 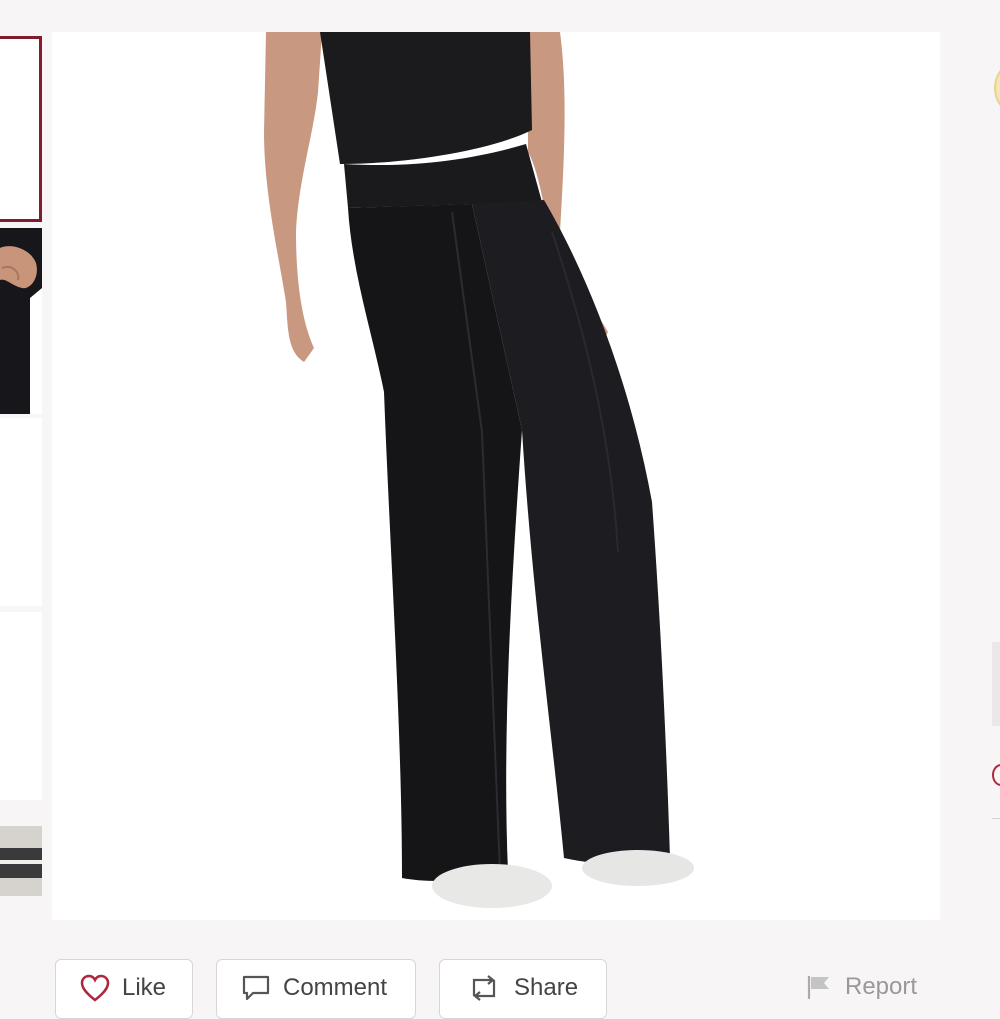 What do you see at coordinates (95, 988) in the screenshot?
I see `heart-icon` at bounding box center [95, 988].